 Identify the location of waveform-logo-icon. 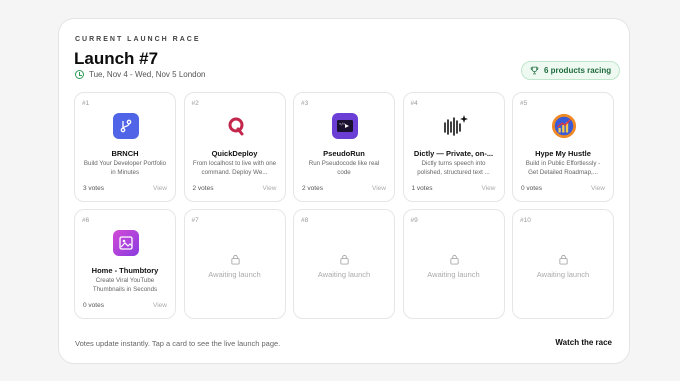
(455, 126).